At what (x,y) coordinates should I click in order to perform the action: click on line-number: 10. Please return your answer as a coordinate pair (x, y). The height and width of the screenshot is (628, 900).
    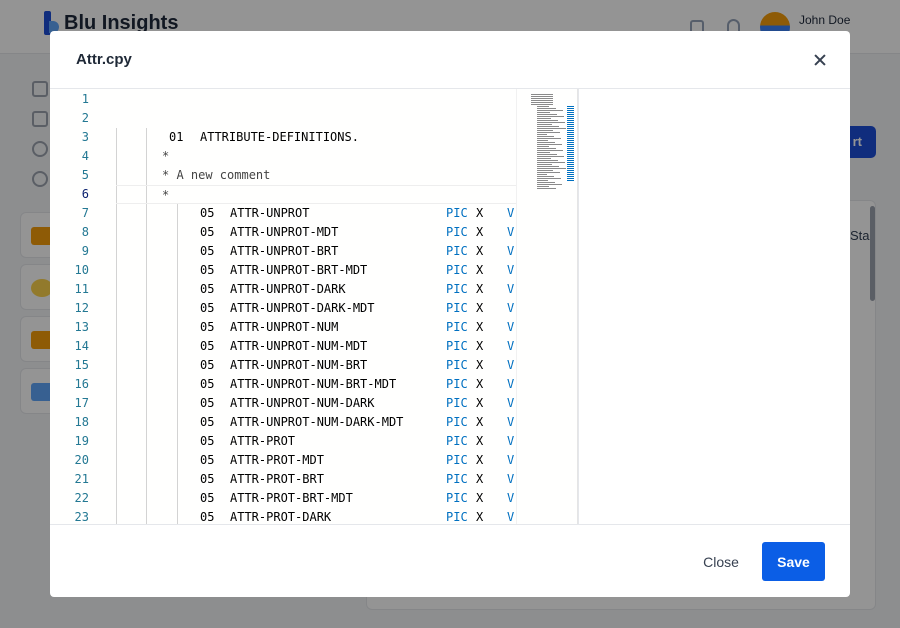
    Looking at the image, I should click on (81, 270).